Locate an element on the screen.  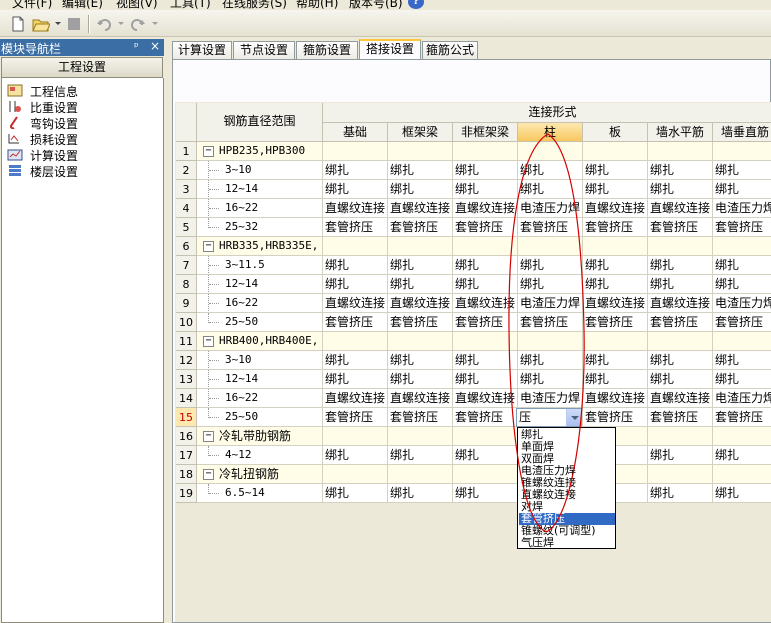
row-number: 15 is located at coordinates (186, 417).